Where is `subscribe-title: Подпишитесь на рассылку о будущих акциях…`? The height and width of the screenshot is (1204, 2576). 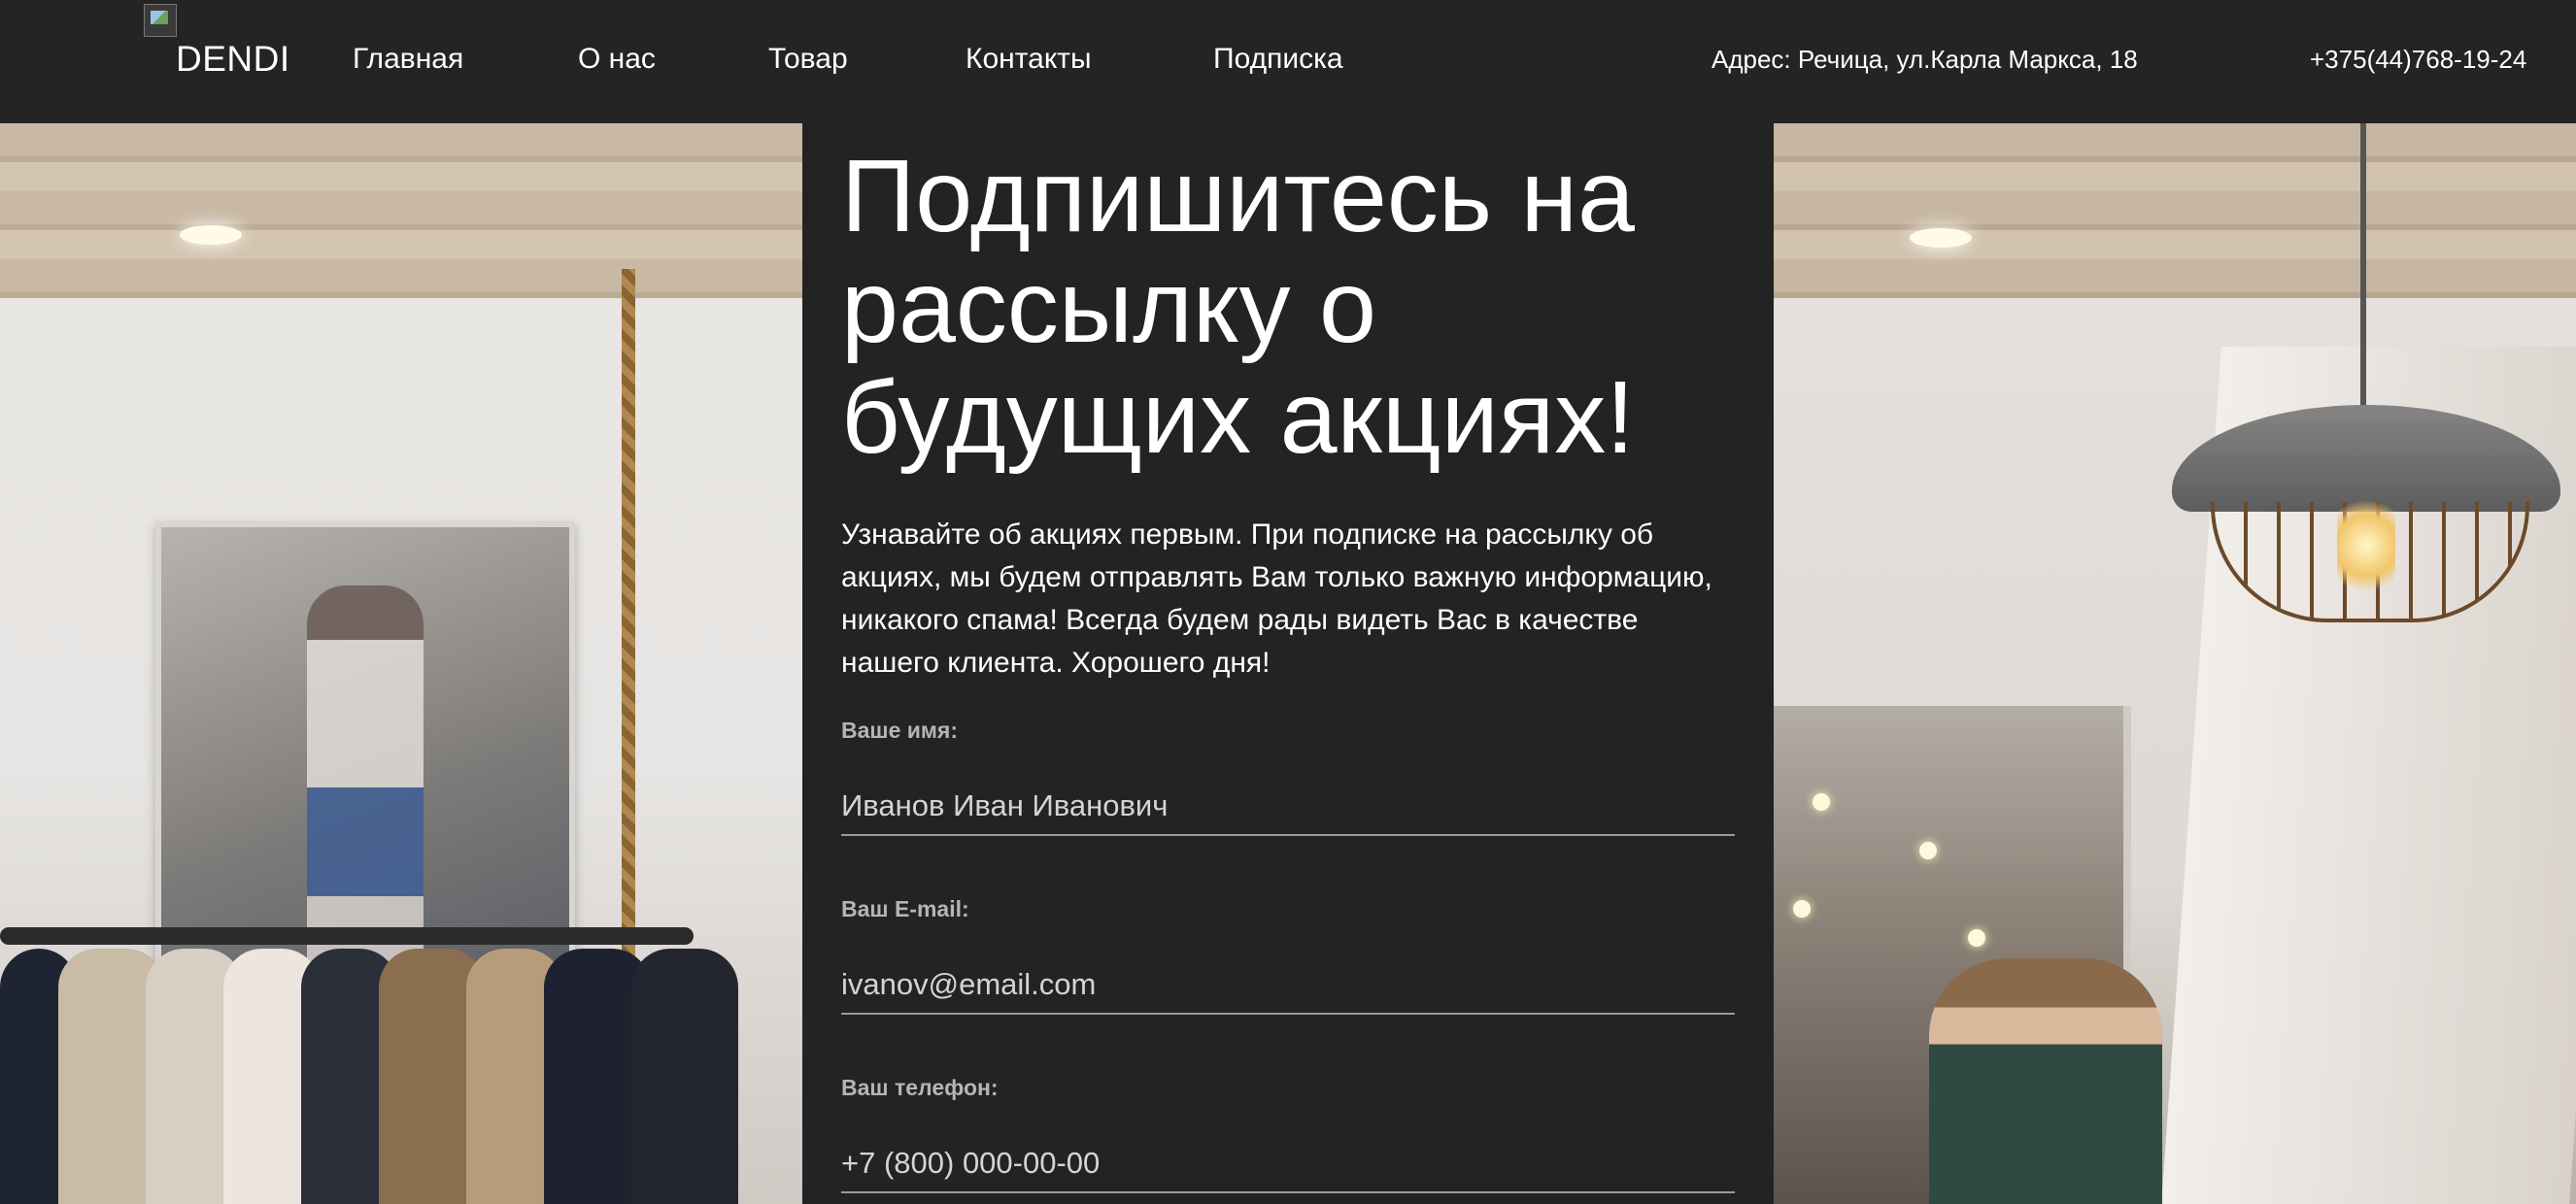
subscribe-title: Подпишитесь на рассылку о будущих акциях… is located at coordinates (1238, 307).